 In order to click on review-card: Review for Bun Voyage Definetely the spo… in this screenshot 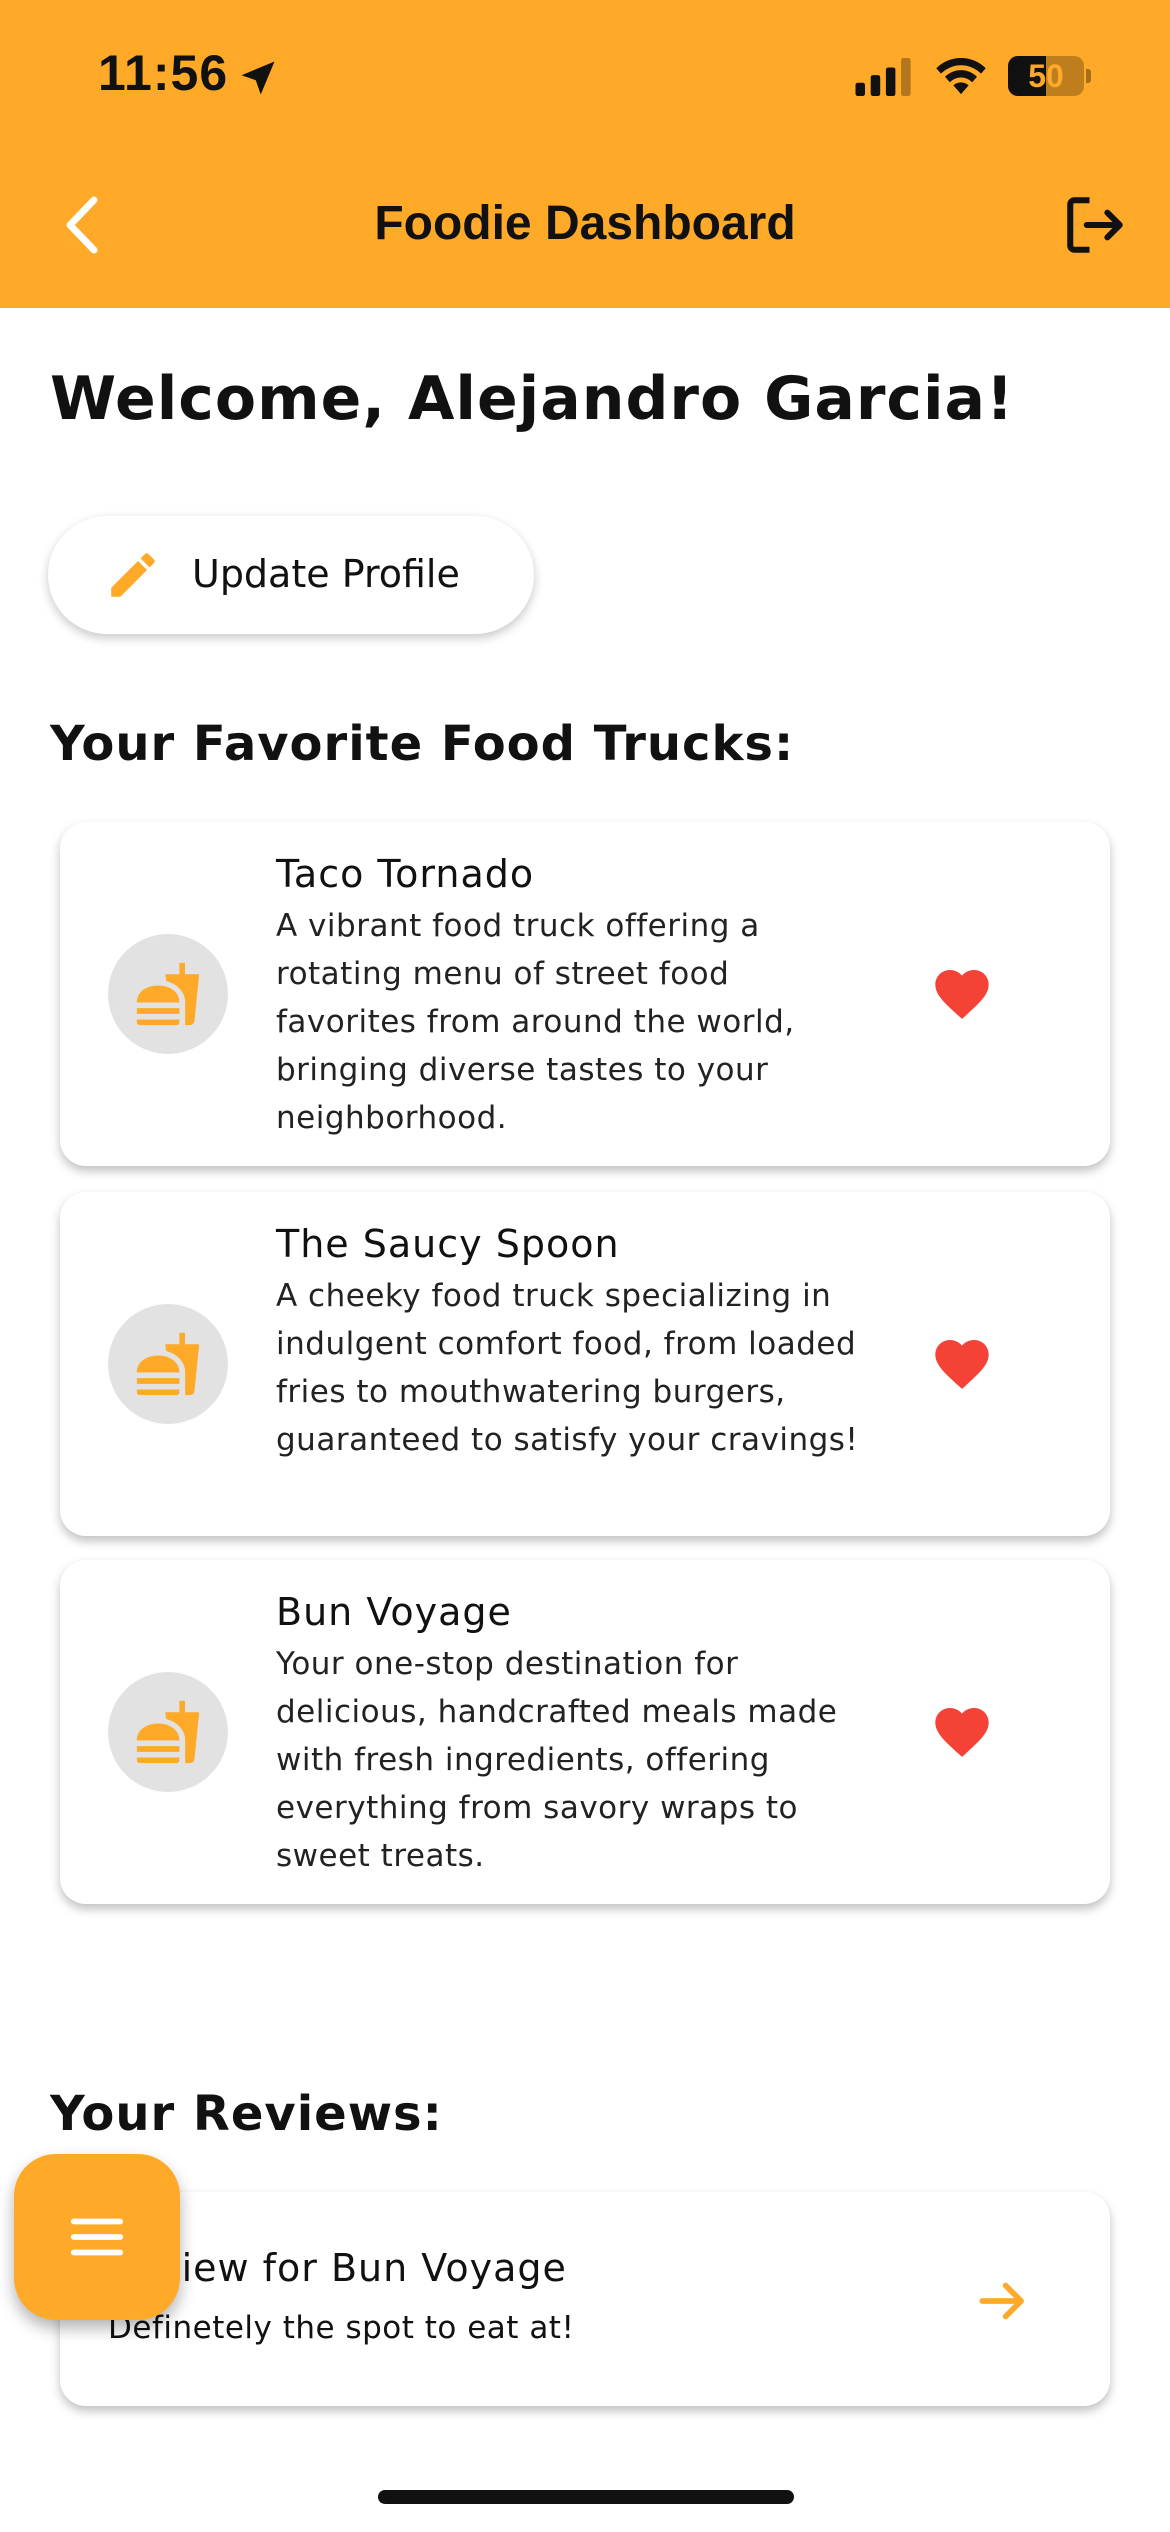, I will do `click(585, 2299)`.